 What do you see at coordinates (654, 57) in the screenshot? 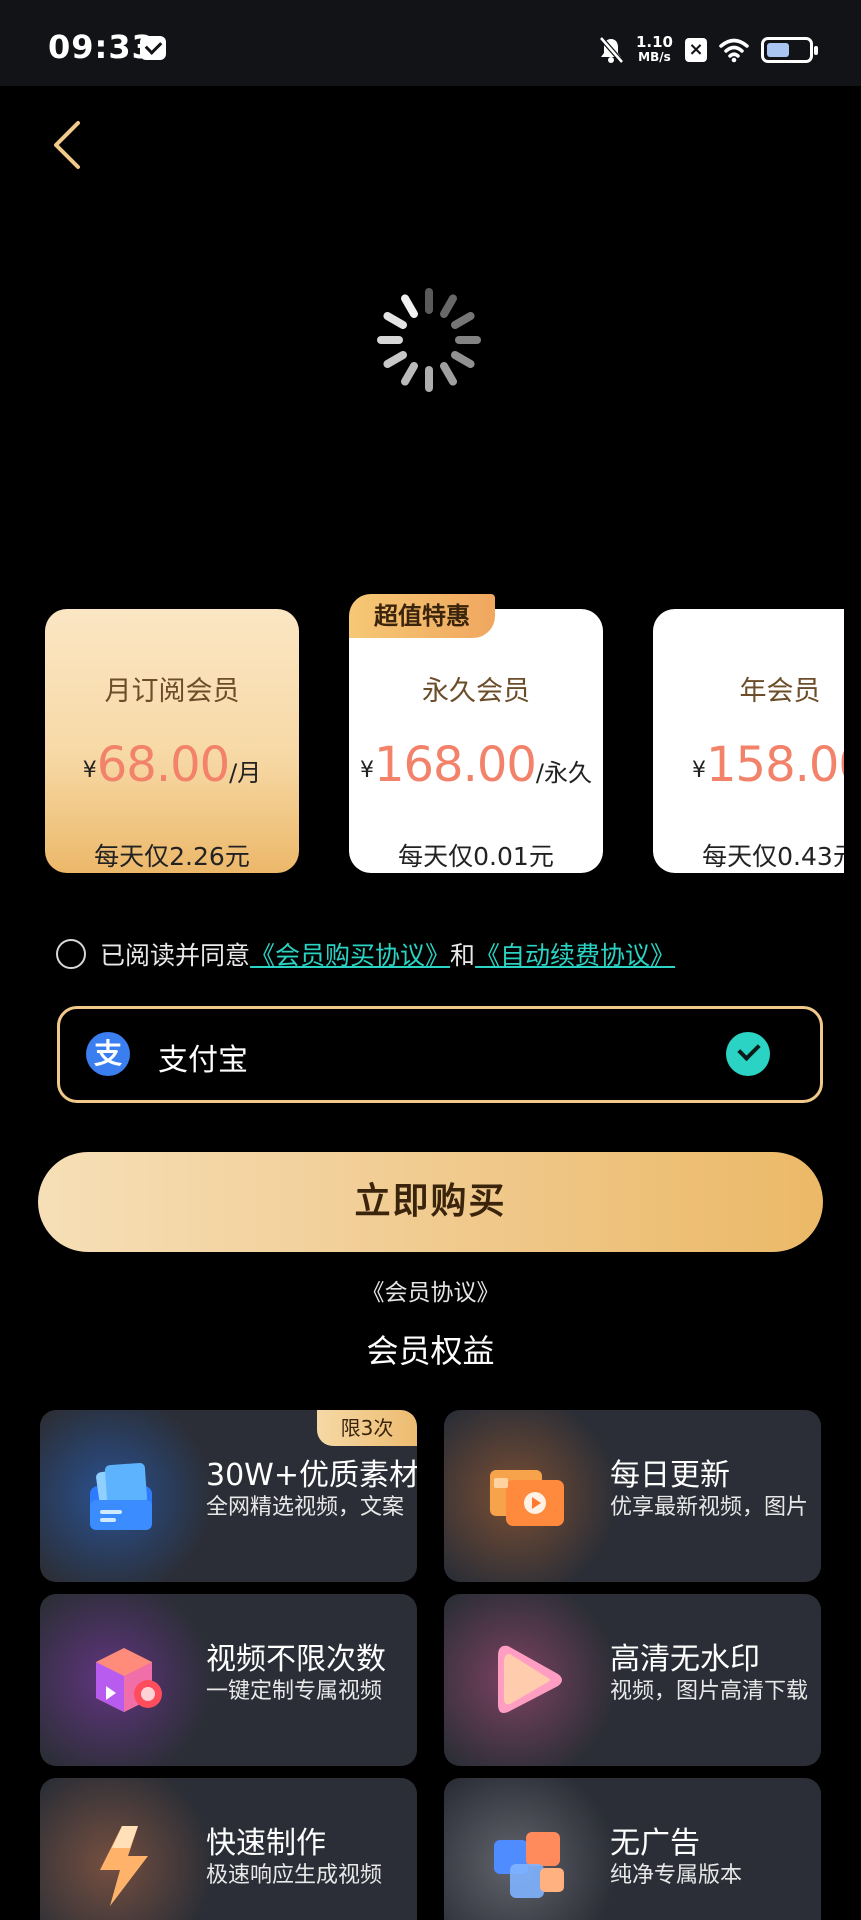
I see `network-speed-unit: MB/s` at bounding box center [654, 57].